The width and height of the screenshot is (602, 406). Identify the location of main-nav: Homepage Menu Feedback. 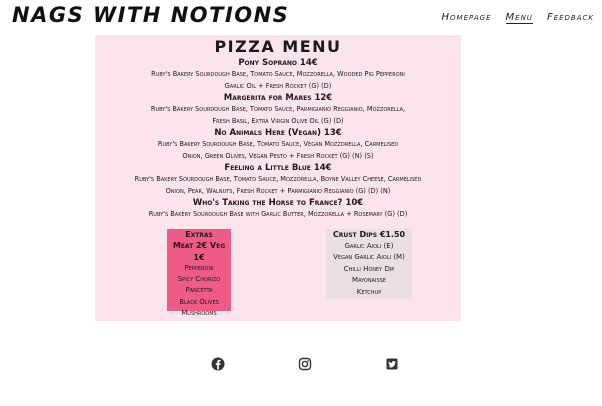
(518, 18).